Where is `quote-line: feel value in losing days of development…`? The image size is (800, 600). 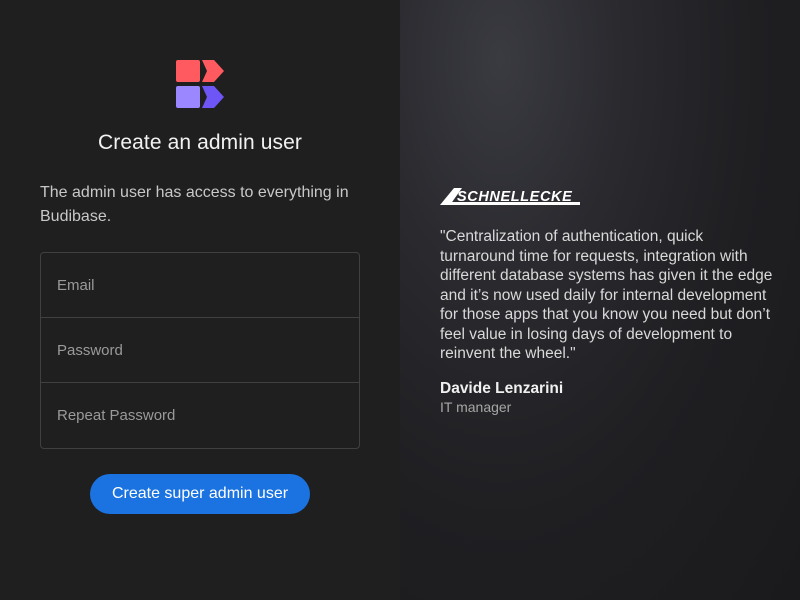 quote-line: feel value in losing days of development… is located at coordinates (586, 334).